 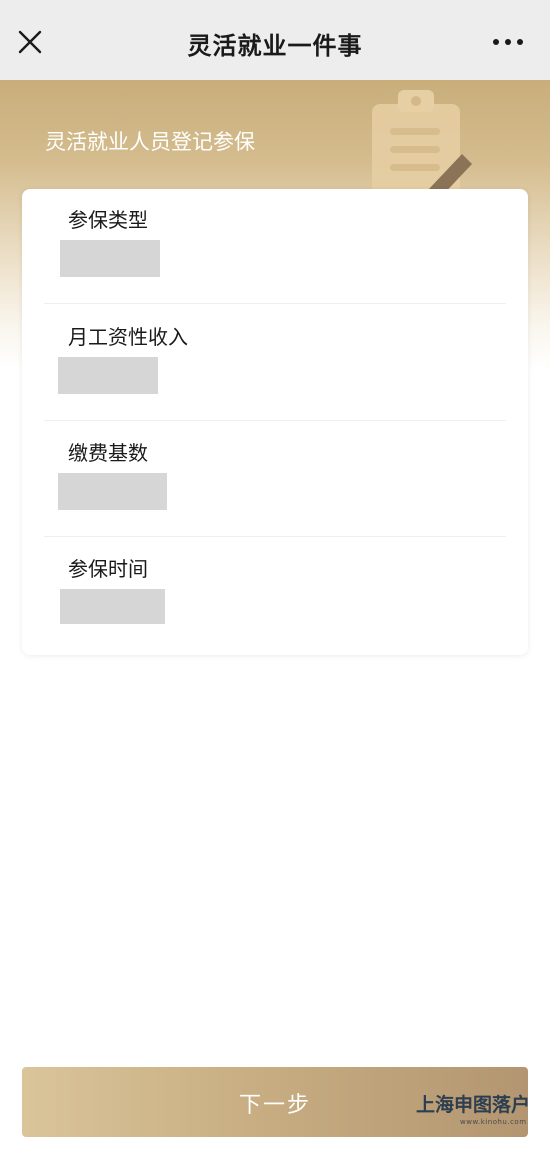 I want to click on contribution-base-value, so click(x=112, y=491).